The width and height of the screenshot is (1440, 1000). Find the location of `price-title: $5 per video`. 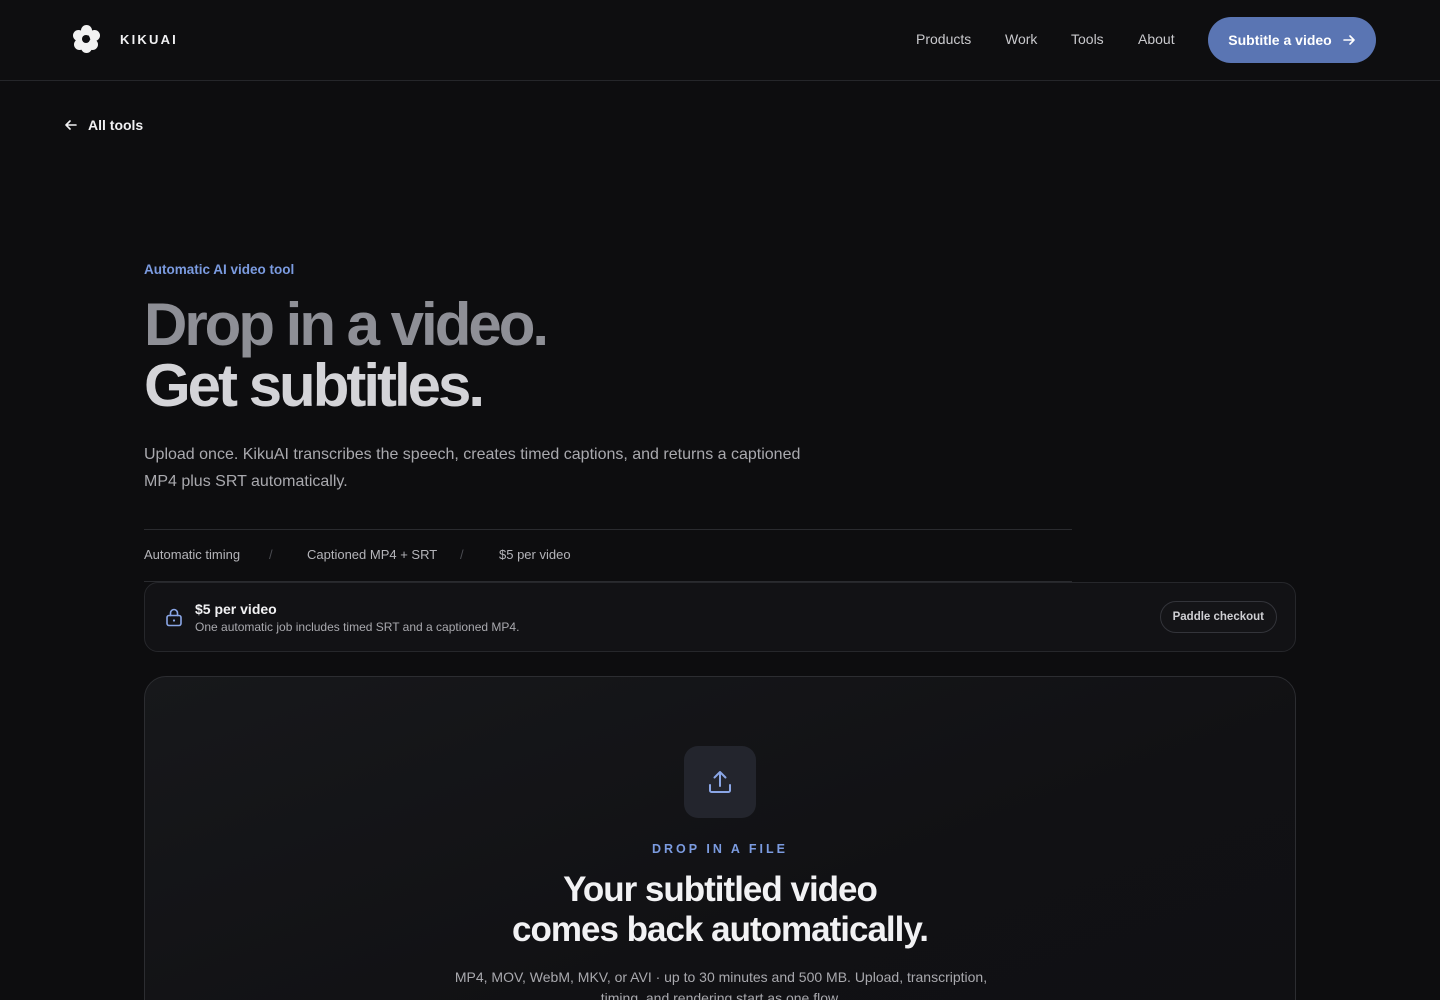

price-title: $5 per video is located at coordinates (236, 609).